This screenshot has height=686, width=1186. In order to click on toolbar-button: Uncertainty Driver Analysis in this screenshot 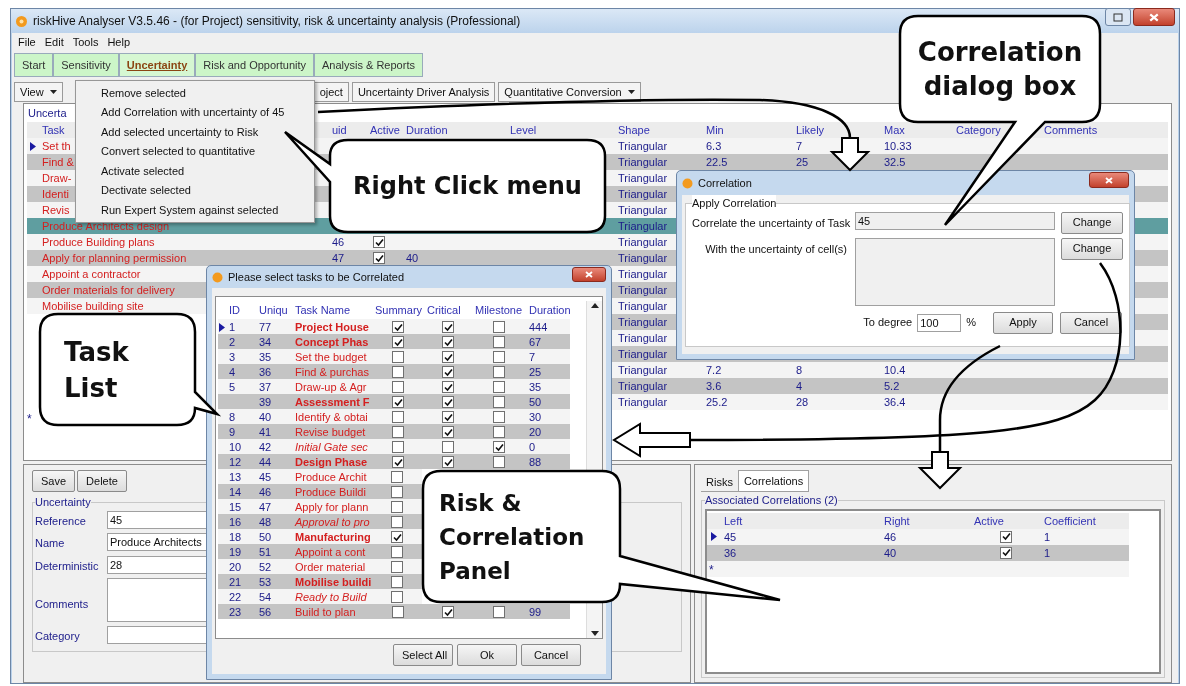, I will do `click(423, 92)`.